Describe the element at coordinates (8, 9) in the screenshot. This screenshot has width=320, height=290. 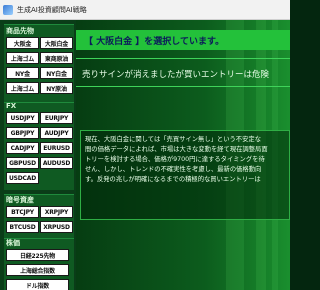
I see `app-icon` at that location.